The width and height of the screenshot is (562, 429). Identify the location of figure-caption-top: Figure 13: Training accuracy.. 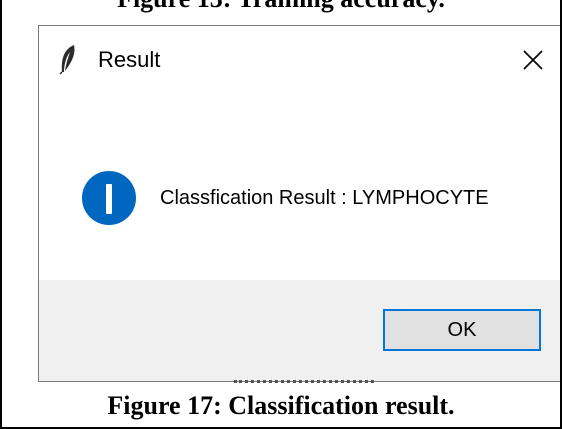
(281, 7).